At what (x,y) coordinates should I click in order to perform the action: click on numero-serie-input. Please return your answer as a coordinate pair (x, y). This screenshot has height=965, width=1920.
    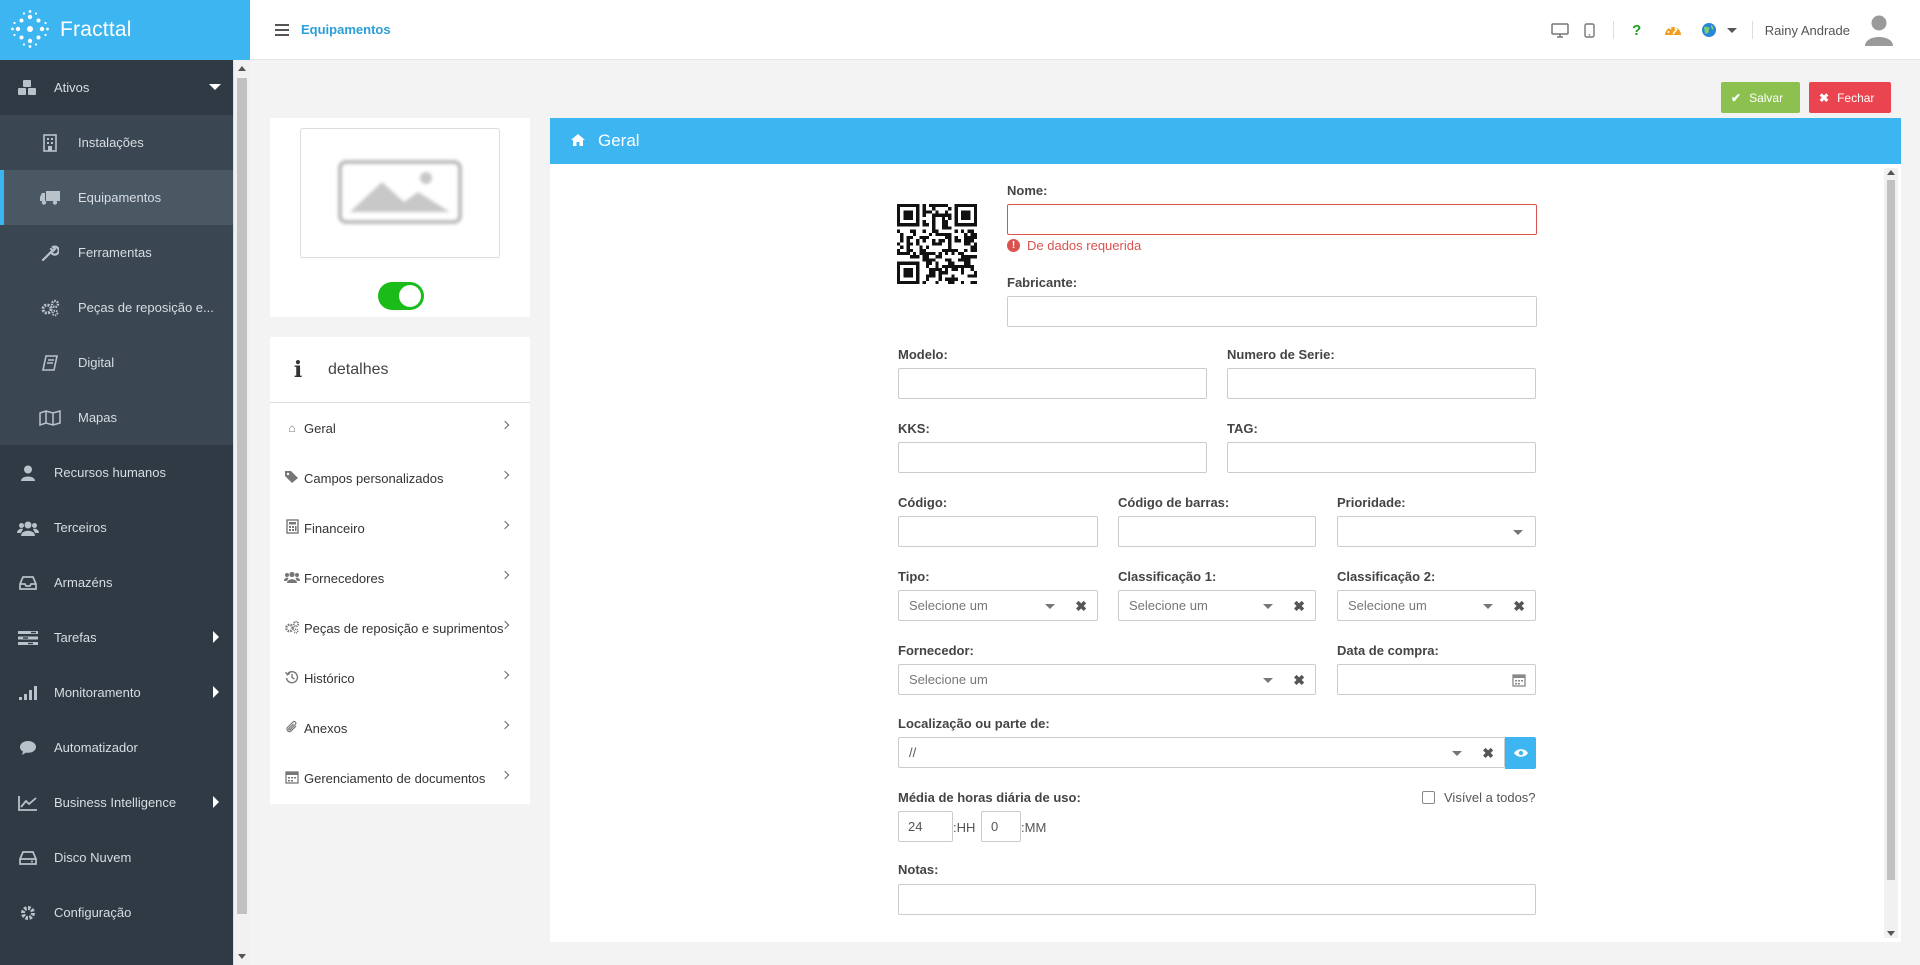
    Looking at the image, I should click on (1381, 383).